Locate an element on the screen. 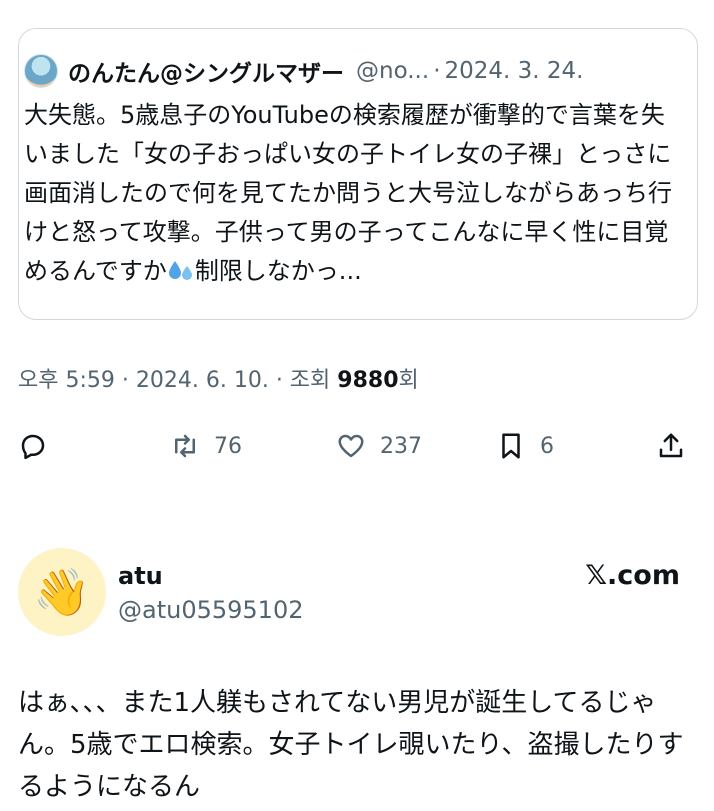 Image resolution: width=714 pixels, height=811 pixels. reply-author-avatar: 👋 is located at coordinates (62, 592).